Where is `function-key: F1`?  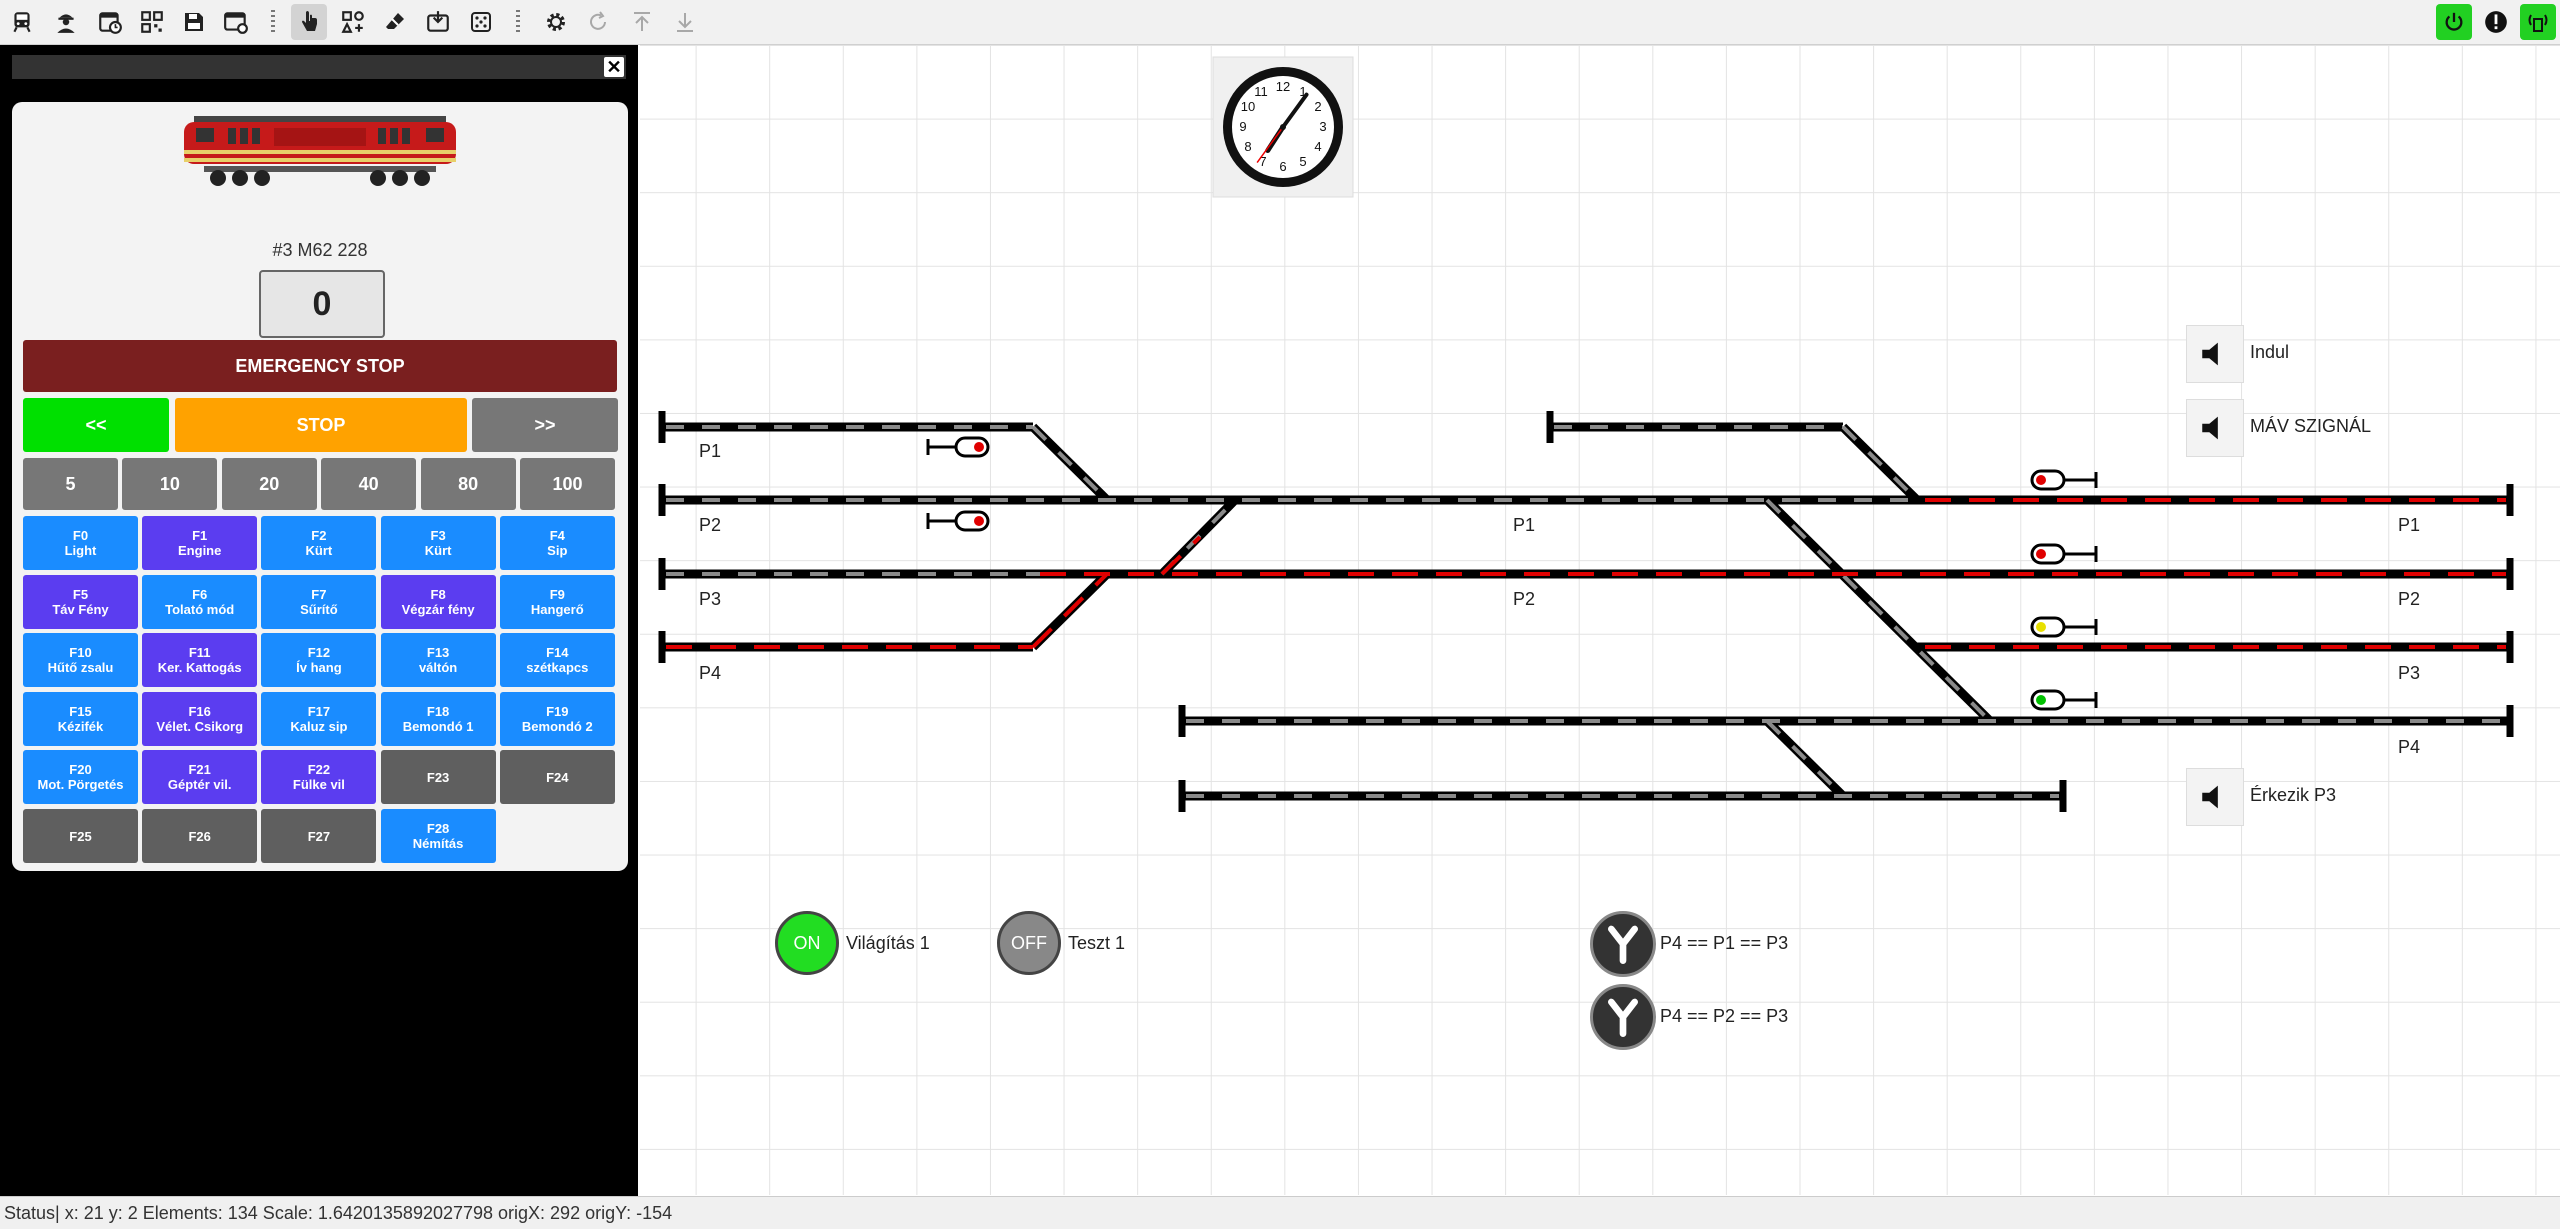 function-key: F1 is located at coordinates (200, 535).